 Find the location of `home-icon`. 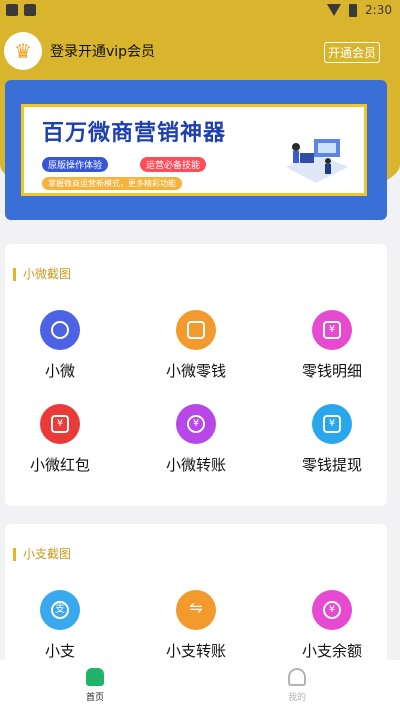

home-icon is located at coordinates (95, 677).